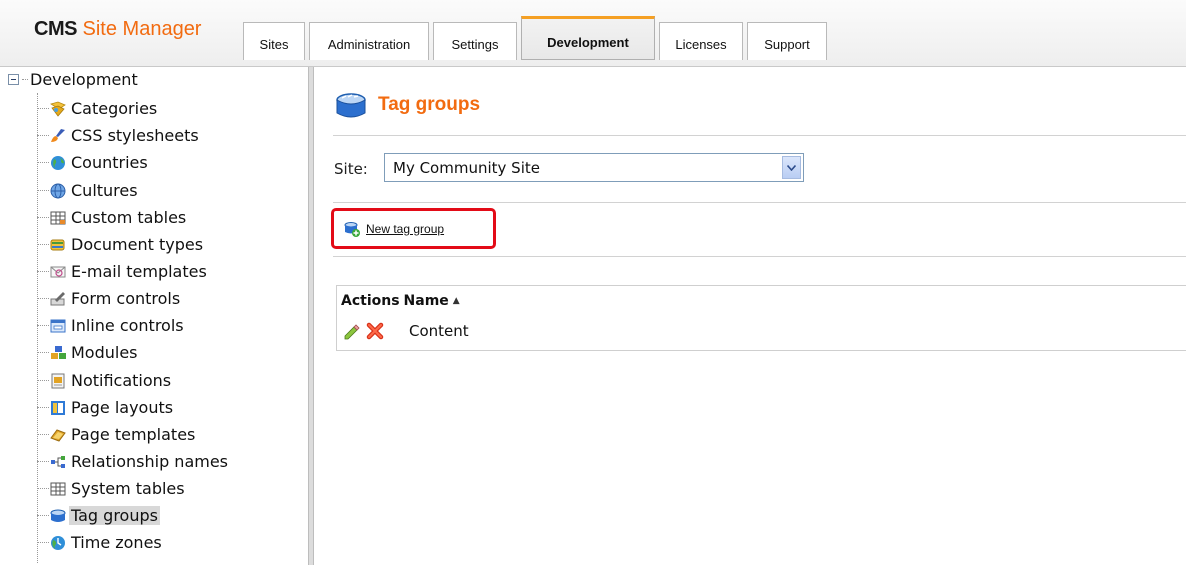  I want to click on table-icon, so click(58, 218).